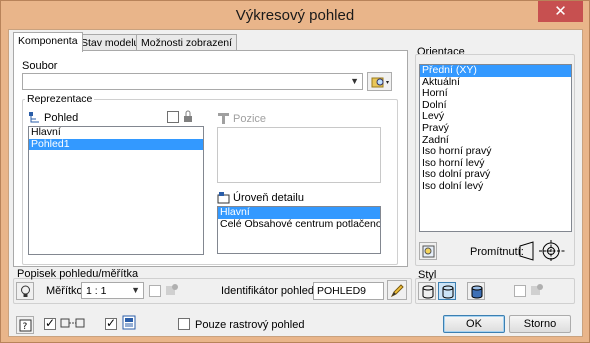 The image size is (590, 343). What do you see at coordinates (50, 323) in the screenshot?
I see `view-option-checkbox` at bounding box center [50, 323].